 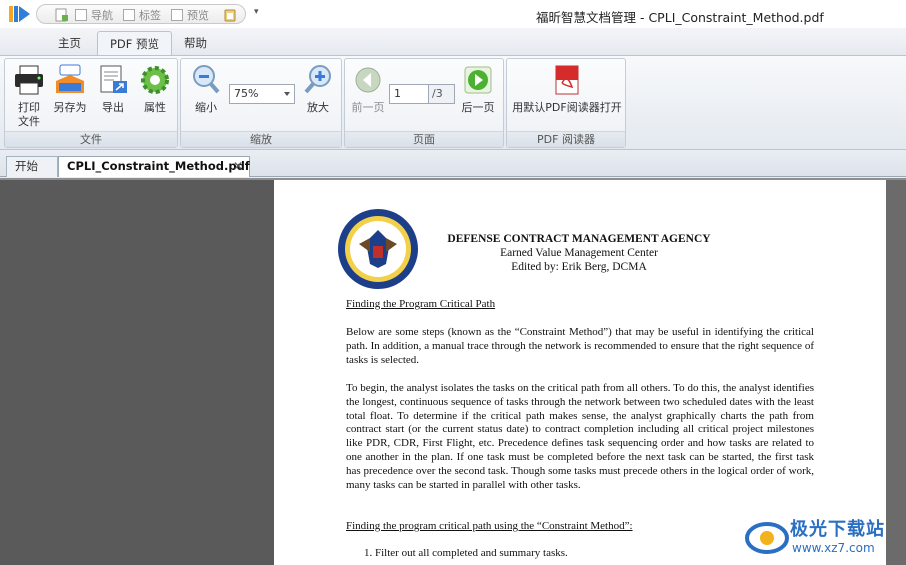 I want to click on bookmark-toggle: 标签, so click(x=142, y=15).